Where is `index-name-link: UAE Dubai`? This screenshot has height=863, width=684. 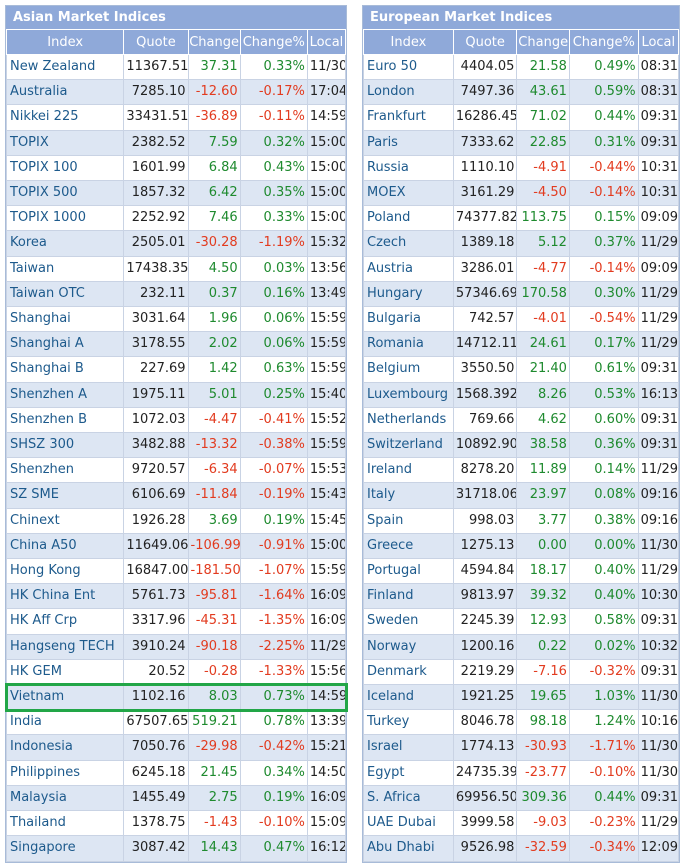
index-name-link: UAE Dubai is located at coordinates (408, 823).